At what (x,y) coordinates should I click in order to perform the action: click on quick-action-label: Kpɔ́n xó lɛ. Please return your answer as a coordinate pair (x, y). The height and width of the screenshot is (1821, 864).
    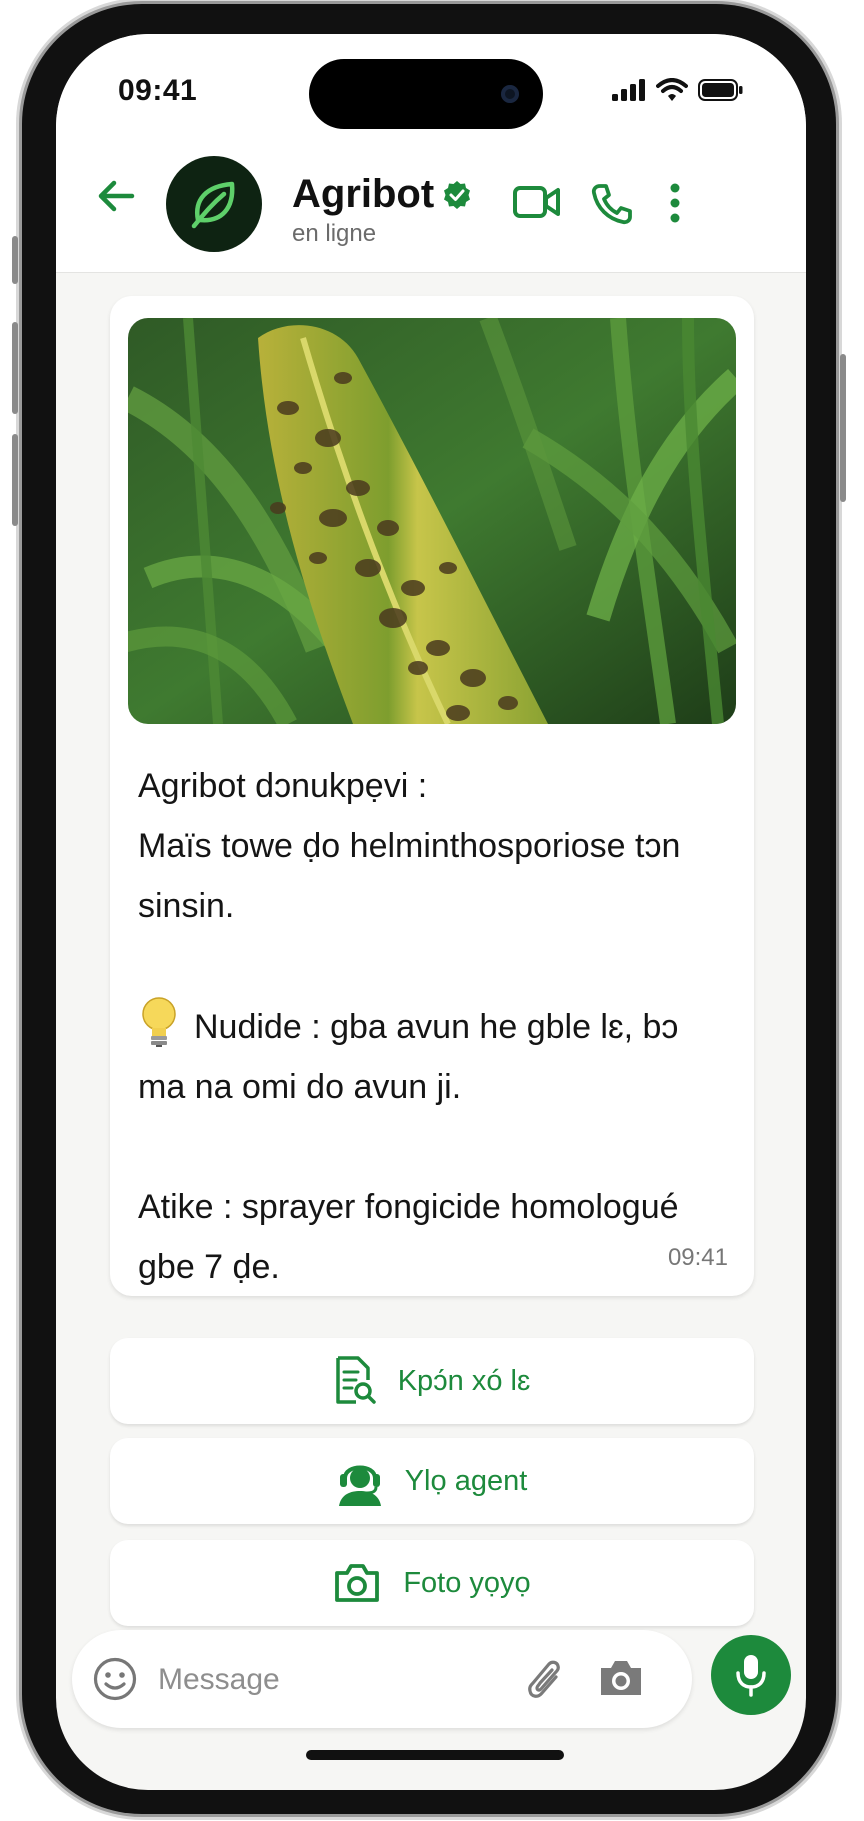
    Looking at the image, I should click on (464, 1380).